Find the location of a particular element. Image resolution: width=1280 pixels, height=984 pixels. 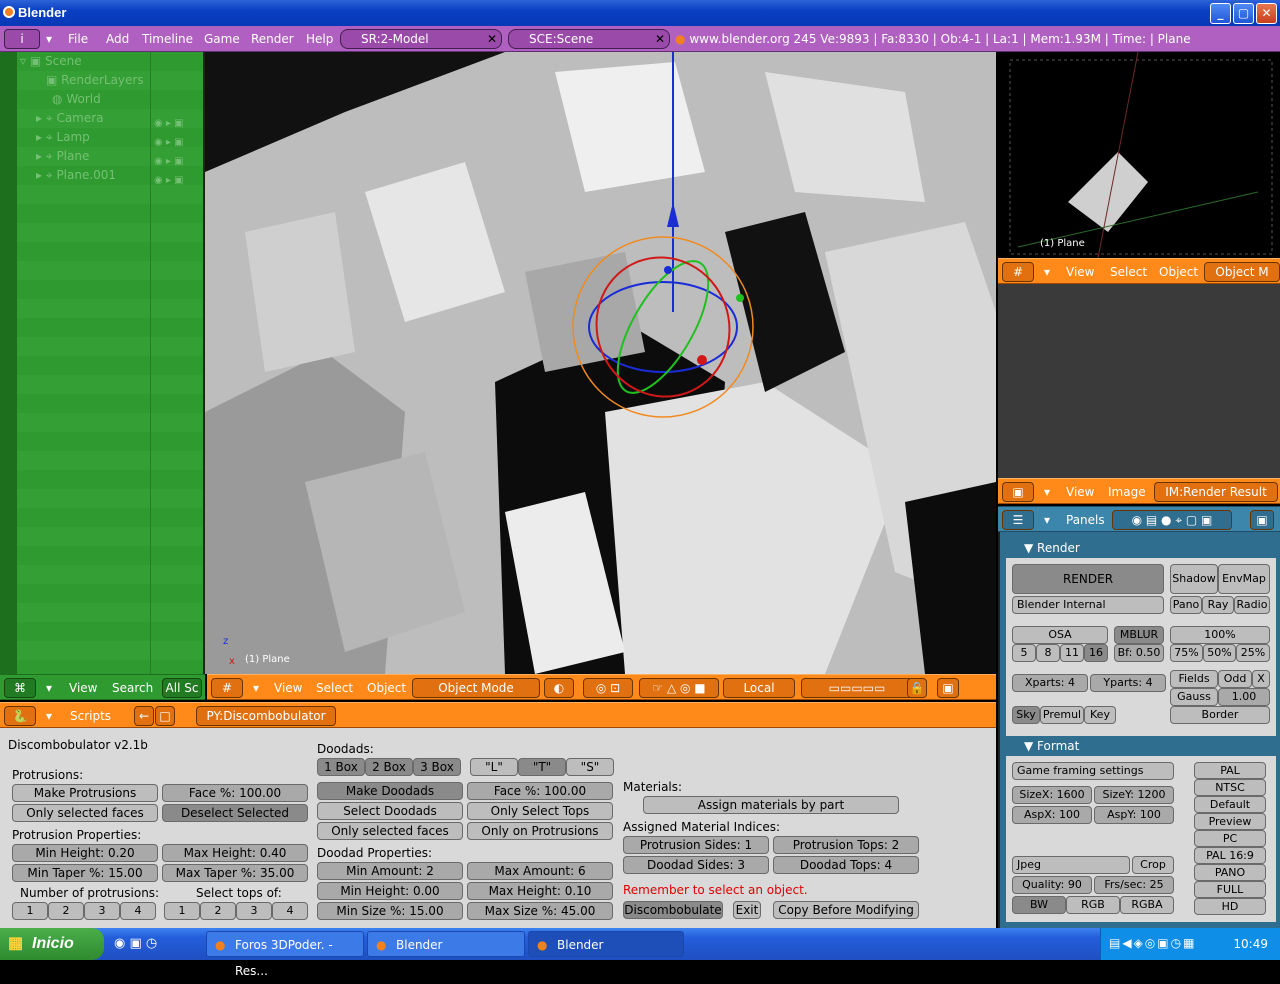

viewport-menu-select: Select is located at coordinates (334, 688).